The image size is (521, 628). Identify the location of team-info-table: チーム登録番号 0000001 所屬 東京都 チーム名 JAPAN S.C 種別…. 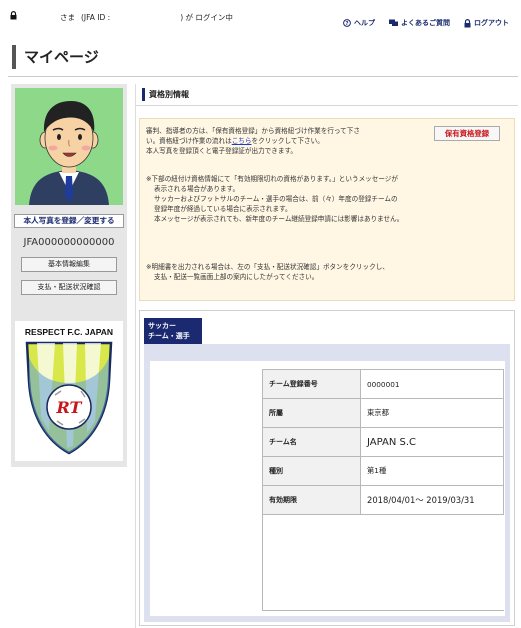
(383, 442).